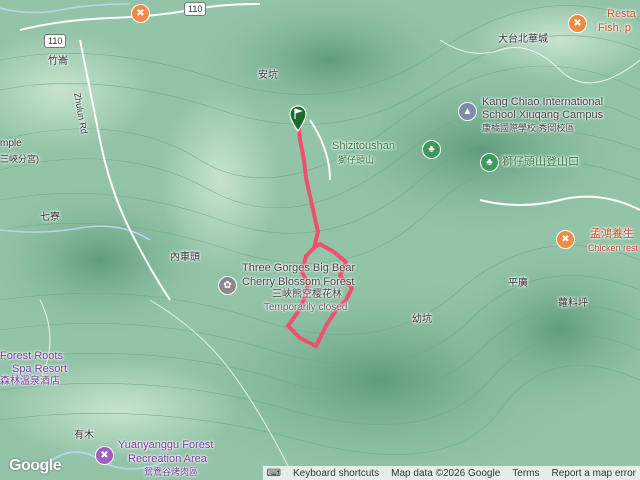 The height and width of the screenshot is (480, 640). I want to click on place-label-qiliao: 七寮, so click(50, 217).